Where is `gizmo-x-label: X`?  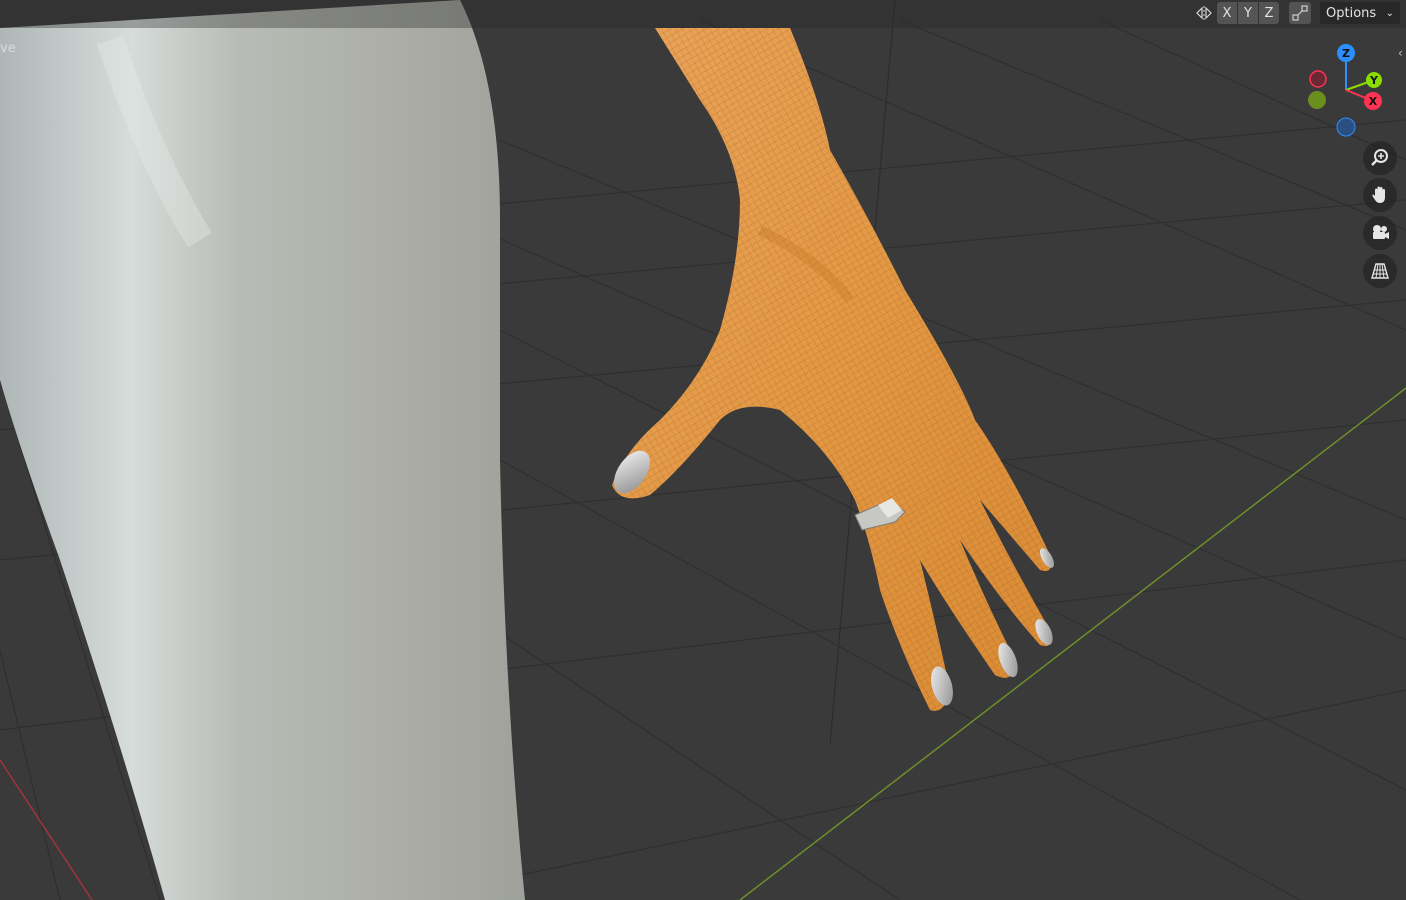
gizmo-x-label: X is located at coordinates (1373, 101).